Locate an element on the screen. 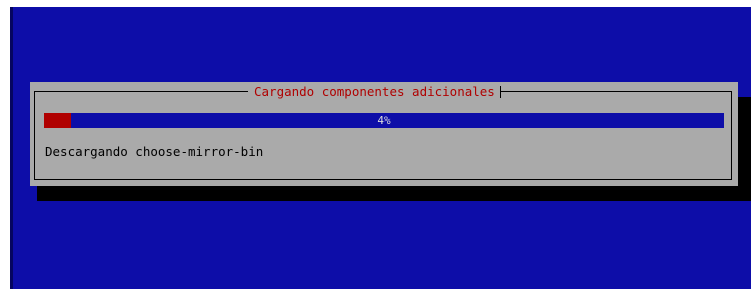  status-message: Descargando choose-mirror-bin is located at coordinates (154, 151).